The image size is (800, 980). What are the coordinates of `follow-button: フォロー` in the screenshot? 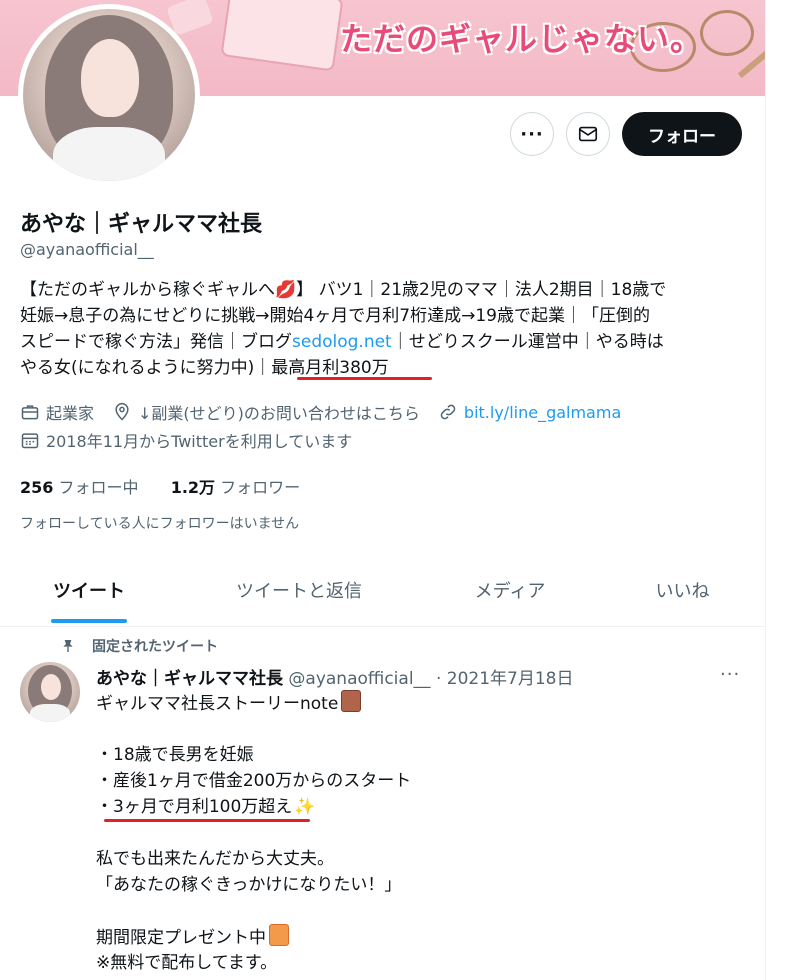 It's located at (682, 134).